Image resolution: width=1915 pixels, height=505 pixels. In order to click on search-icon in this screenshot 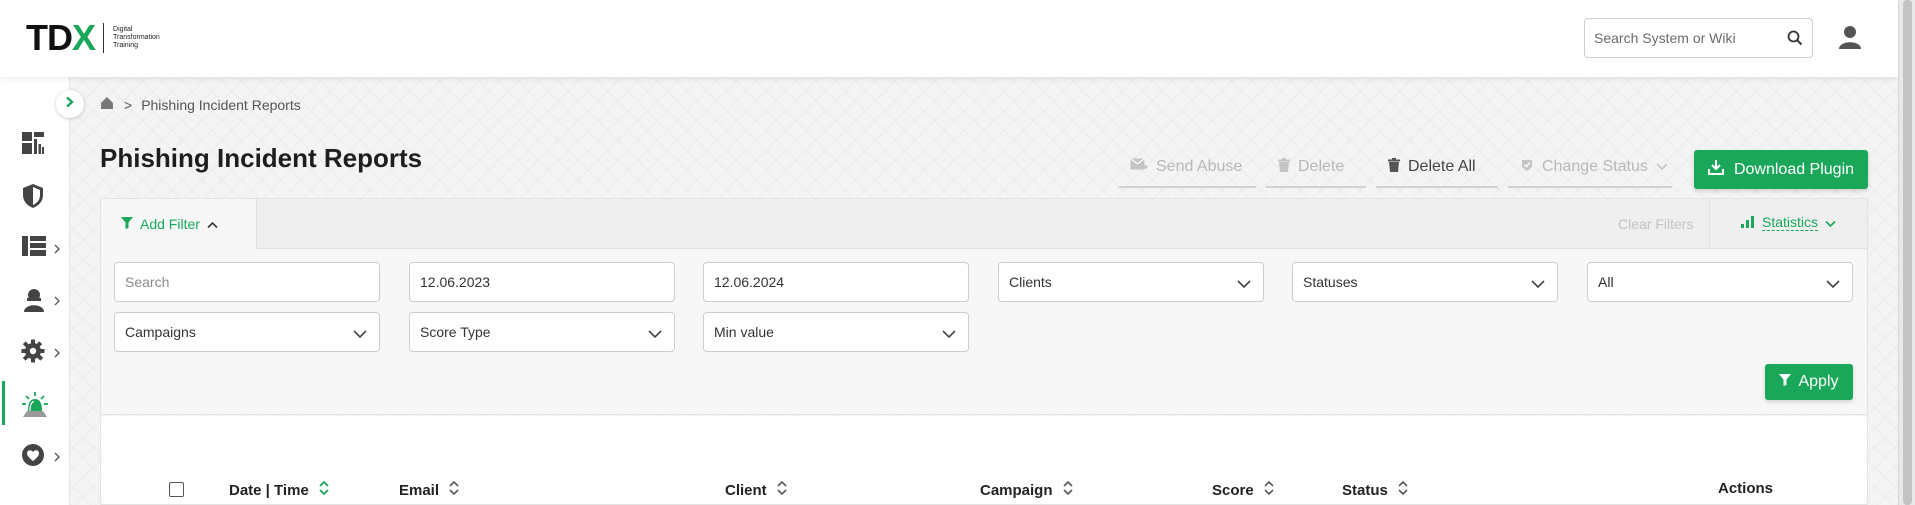, I will do `click(1795, 40)`.